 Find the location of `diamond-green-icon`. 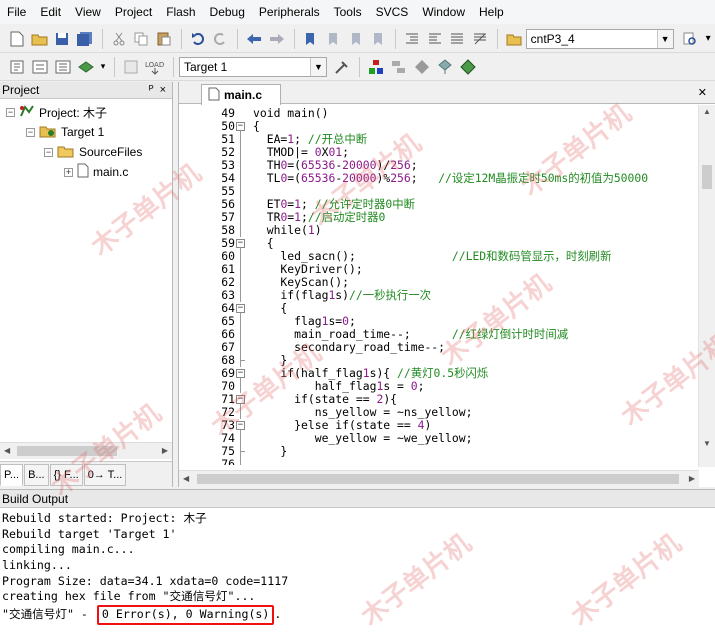

diamond-green-icon is located at coordinates (468, 67).